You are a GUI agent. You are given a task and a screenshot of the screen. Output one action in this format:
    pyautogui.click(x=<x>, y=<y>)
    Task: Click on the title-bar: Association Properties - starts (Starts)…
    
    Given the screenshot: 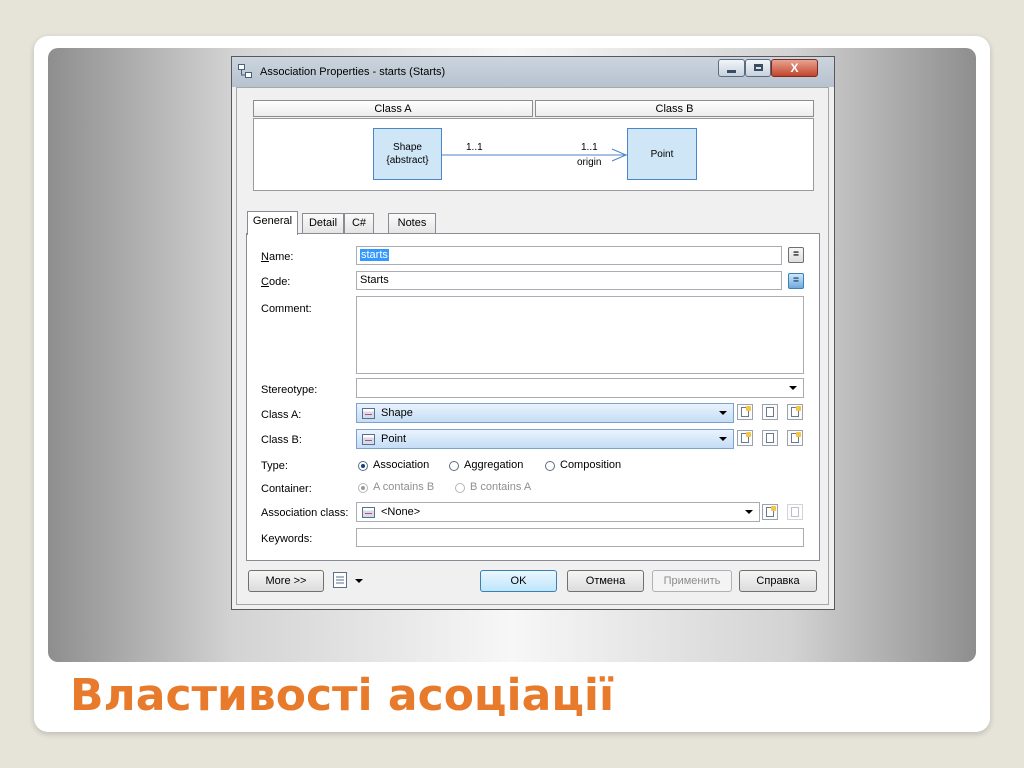 What is the action you would take?
    pyautogui.click(x=533, y=72)
    